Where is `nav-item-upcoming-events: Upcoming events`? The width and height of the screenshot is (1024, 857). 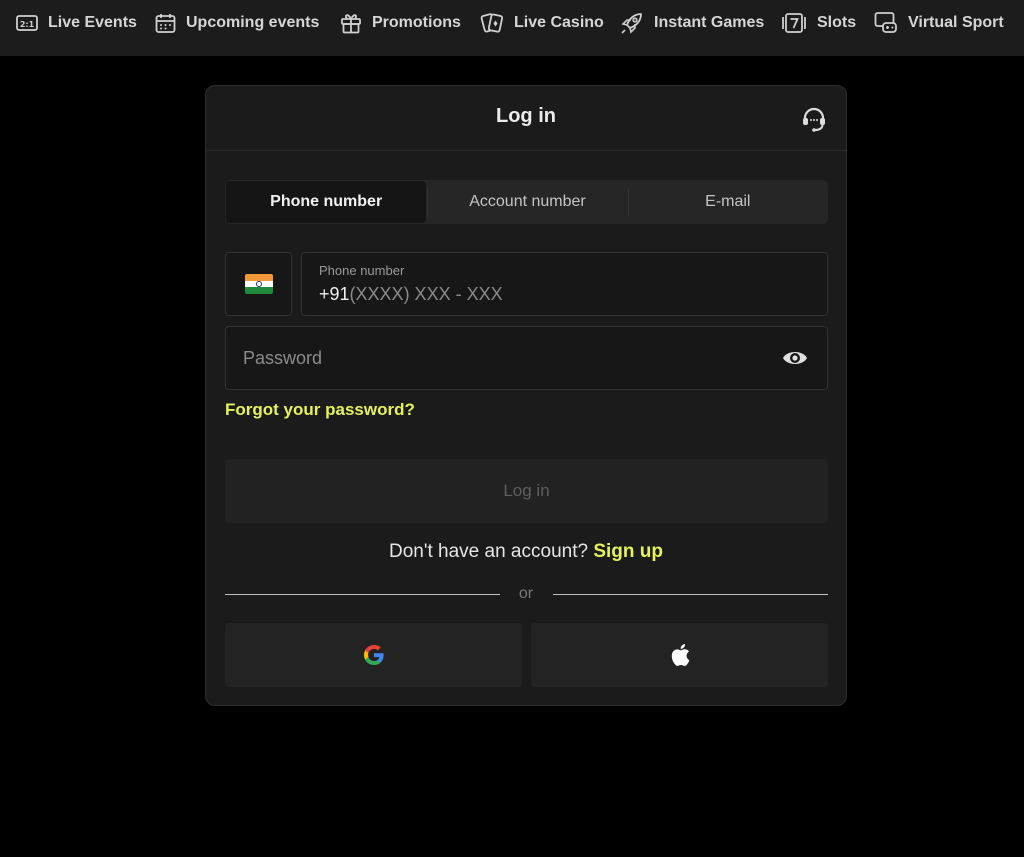 nav-item-upcoming-events: Upcoming events is located at coordinates (237, 23).